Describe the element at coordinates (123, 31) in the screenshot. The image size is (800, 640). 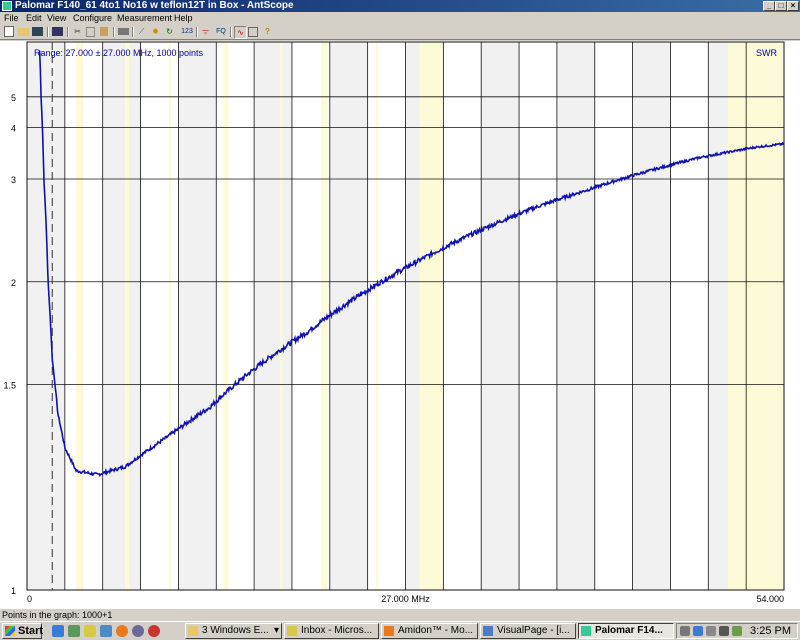
I see `print-icon` at that location.